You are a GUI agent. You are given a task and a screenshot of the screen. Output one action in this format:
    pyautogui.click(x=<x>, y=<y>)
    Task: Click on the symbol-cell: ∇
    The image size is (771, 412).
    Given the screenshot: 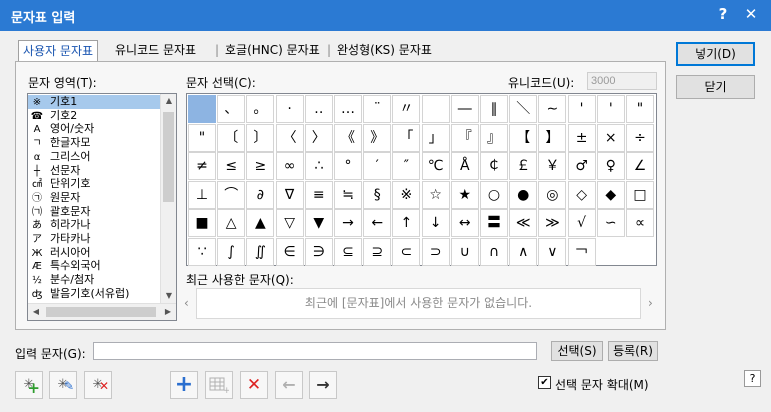 What is the action you would take?
    pyautogui.click(x=289, y=194)
    